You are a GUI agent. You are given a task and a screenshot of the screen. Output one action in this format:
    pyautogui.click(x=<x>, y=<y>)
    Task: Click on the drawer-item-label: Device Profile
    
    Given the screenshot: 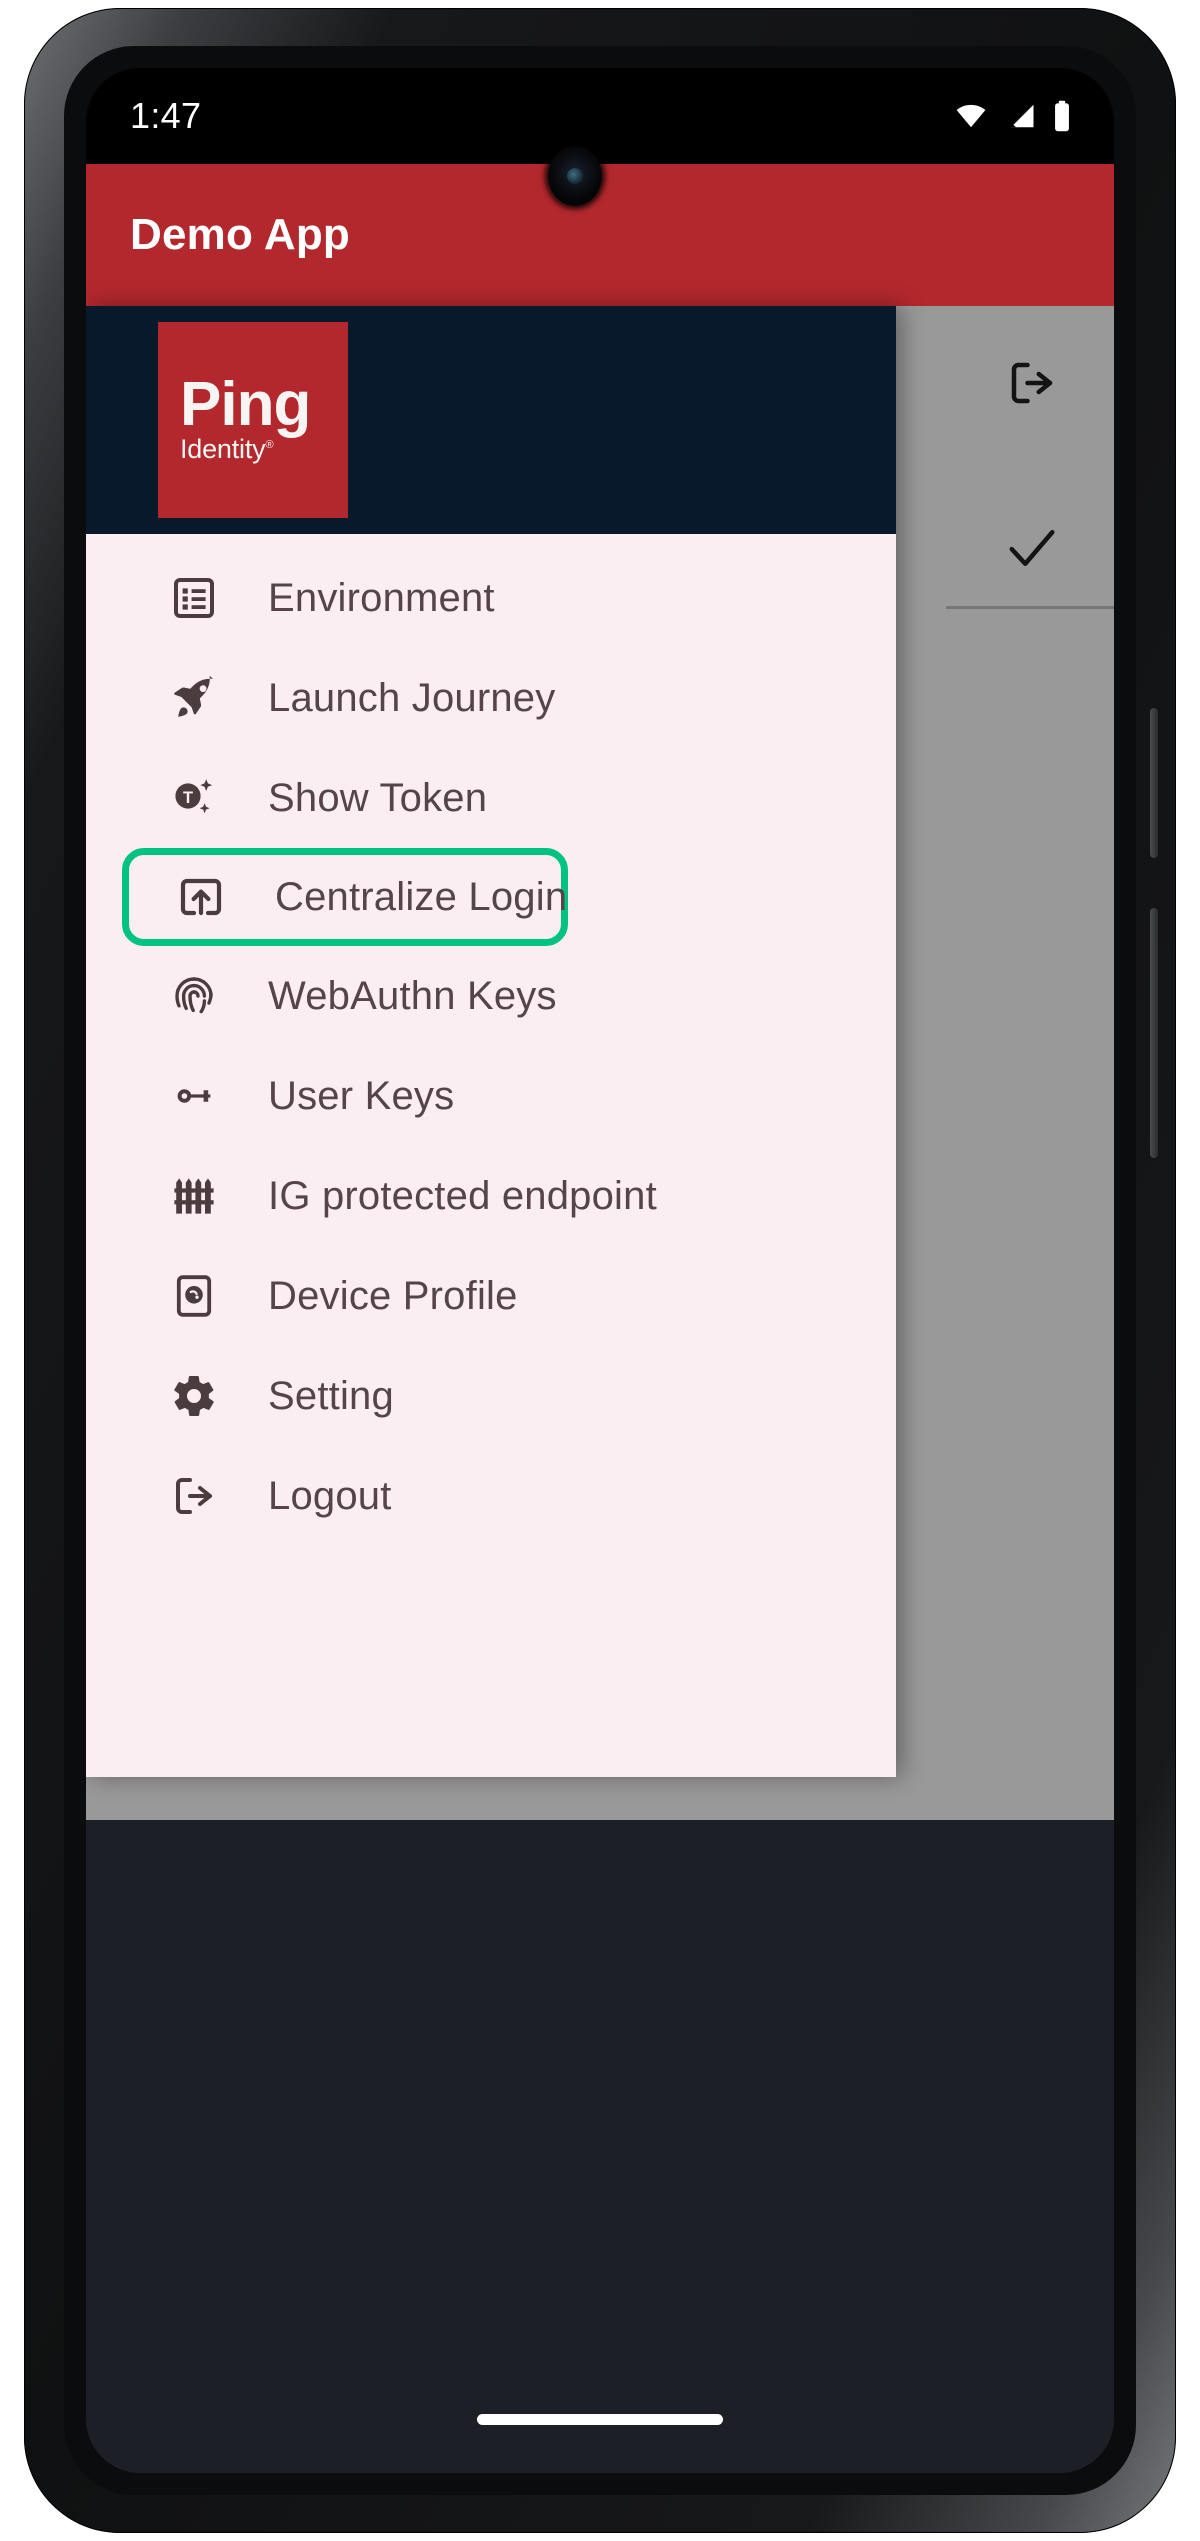 What is the action you would take?
    pyautogui.click(x=393, y=1295)
    